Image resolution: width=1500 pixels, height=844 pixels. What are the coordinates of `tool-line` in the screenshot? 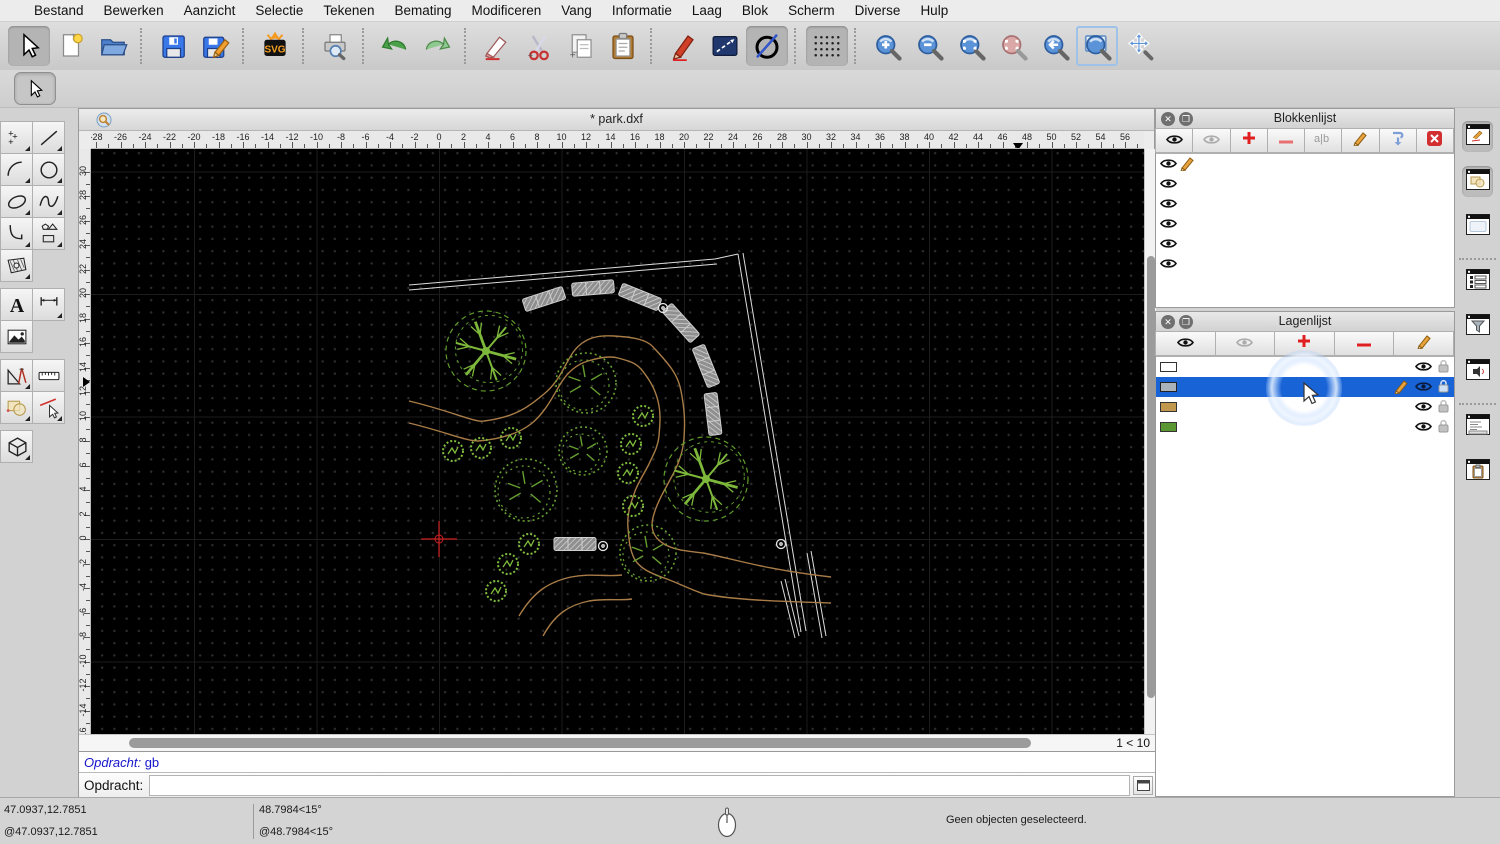 It's located at (48, 137).